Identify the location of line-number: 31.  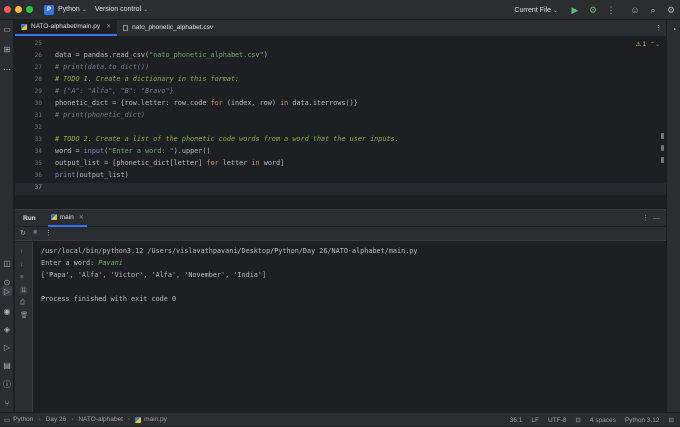
(38, 115).